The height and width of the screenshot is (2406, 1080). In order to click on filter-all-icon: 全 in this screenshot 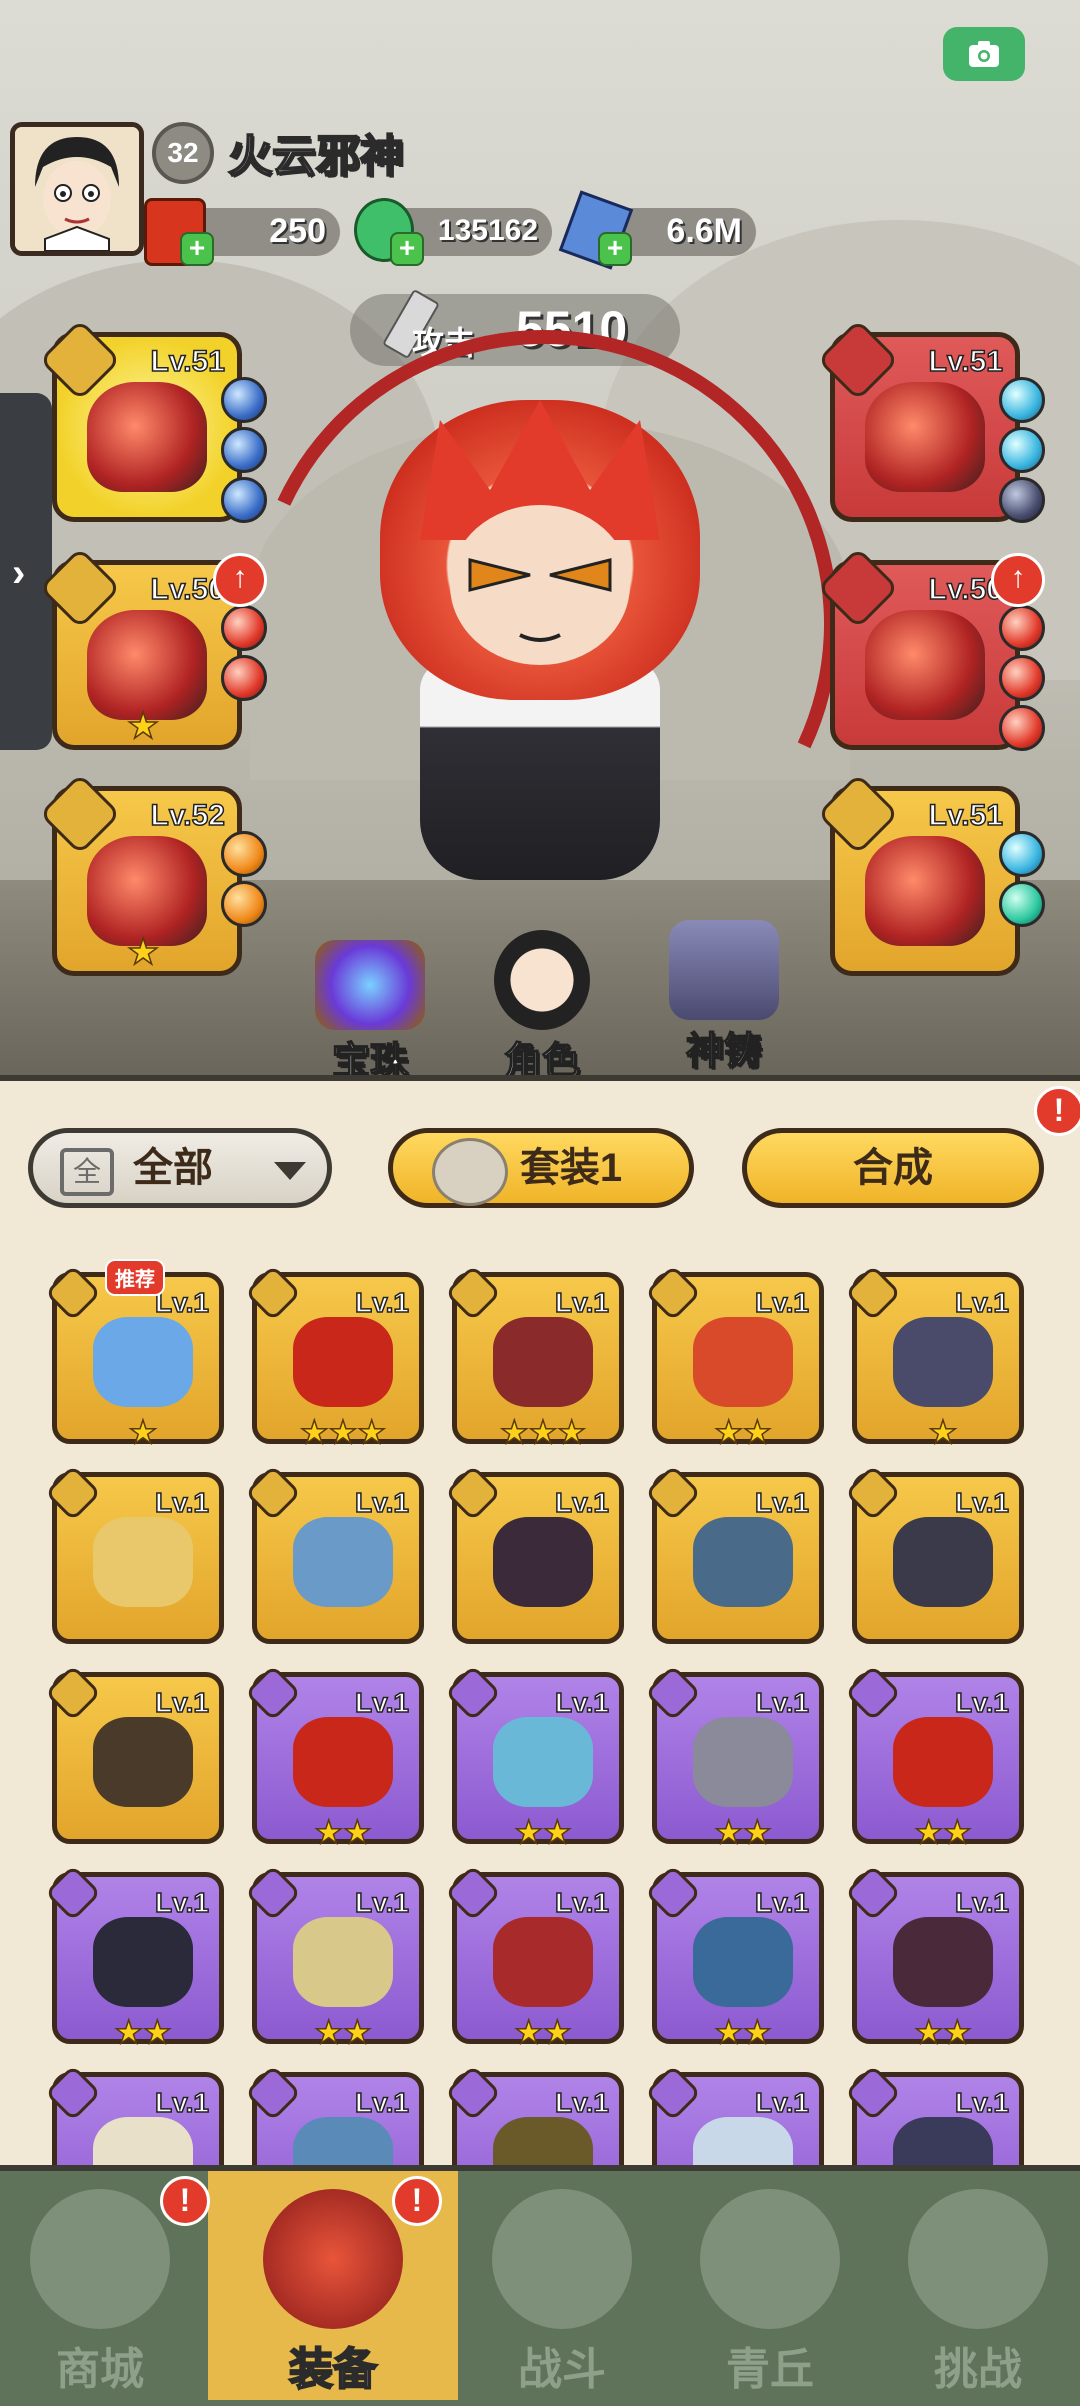, I will do `click(87, 1172)`.